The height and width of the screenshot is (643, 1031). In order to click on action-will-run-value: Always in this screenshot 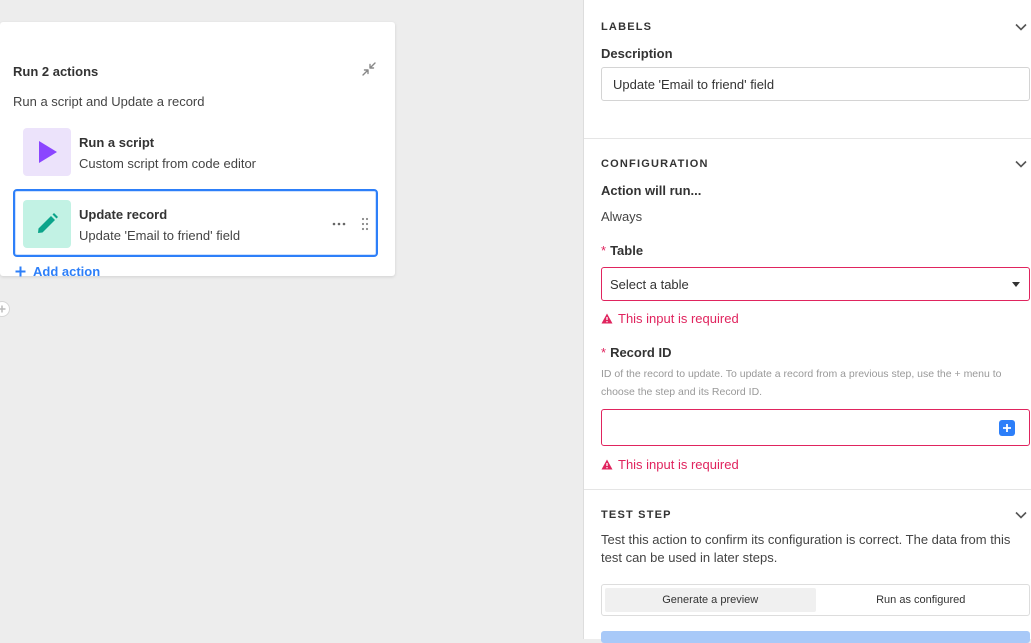, I will do `click(622, 216)`.